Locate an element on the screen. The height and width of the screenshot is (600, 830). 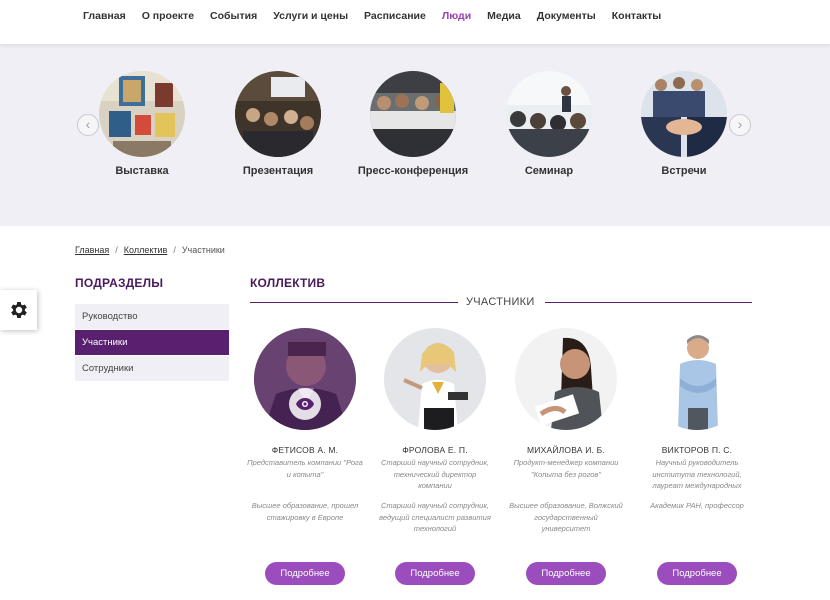
event-image-presentation is located at coordinates (278, 114).